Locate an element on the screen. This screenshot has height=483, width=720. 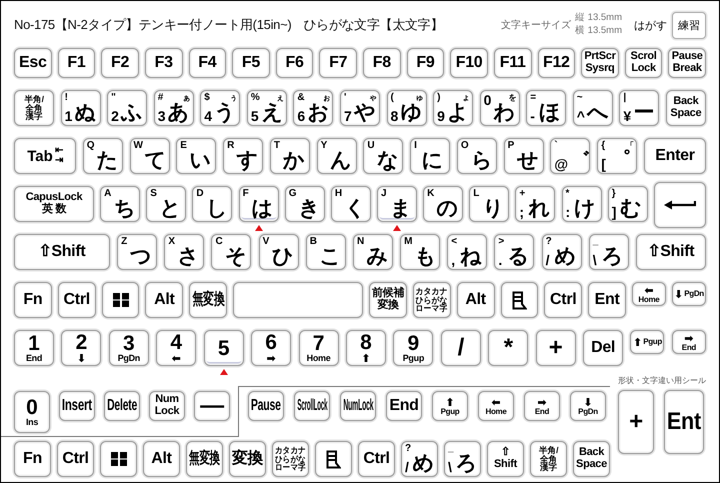
key-sticker: { [ 「 ゜ is located at coordinates (617, 156).